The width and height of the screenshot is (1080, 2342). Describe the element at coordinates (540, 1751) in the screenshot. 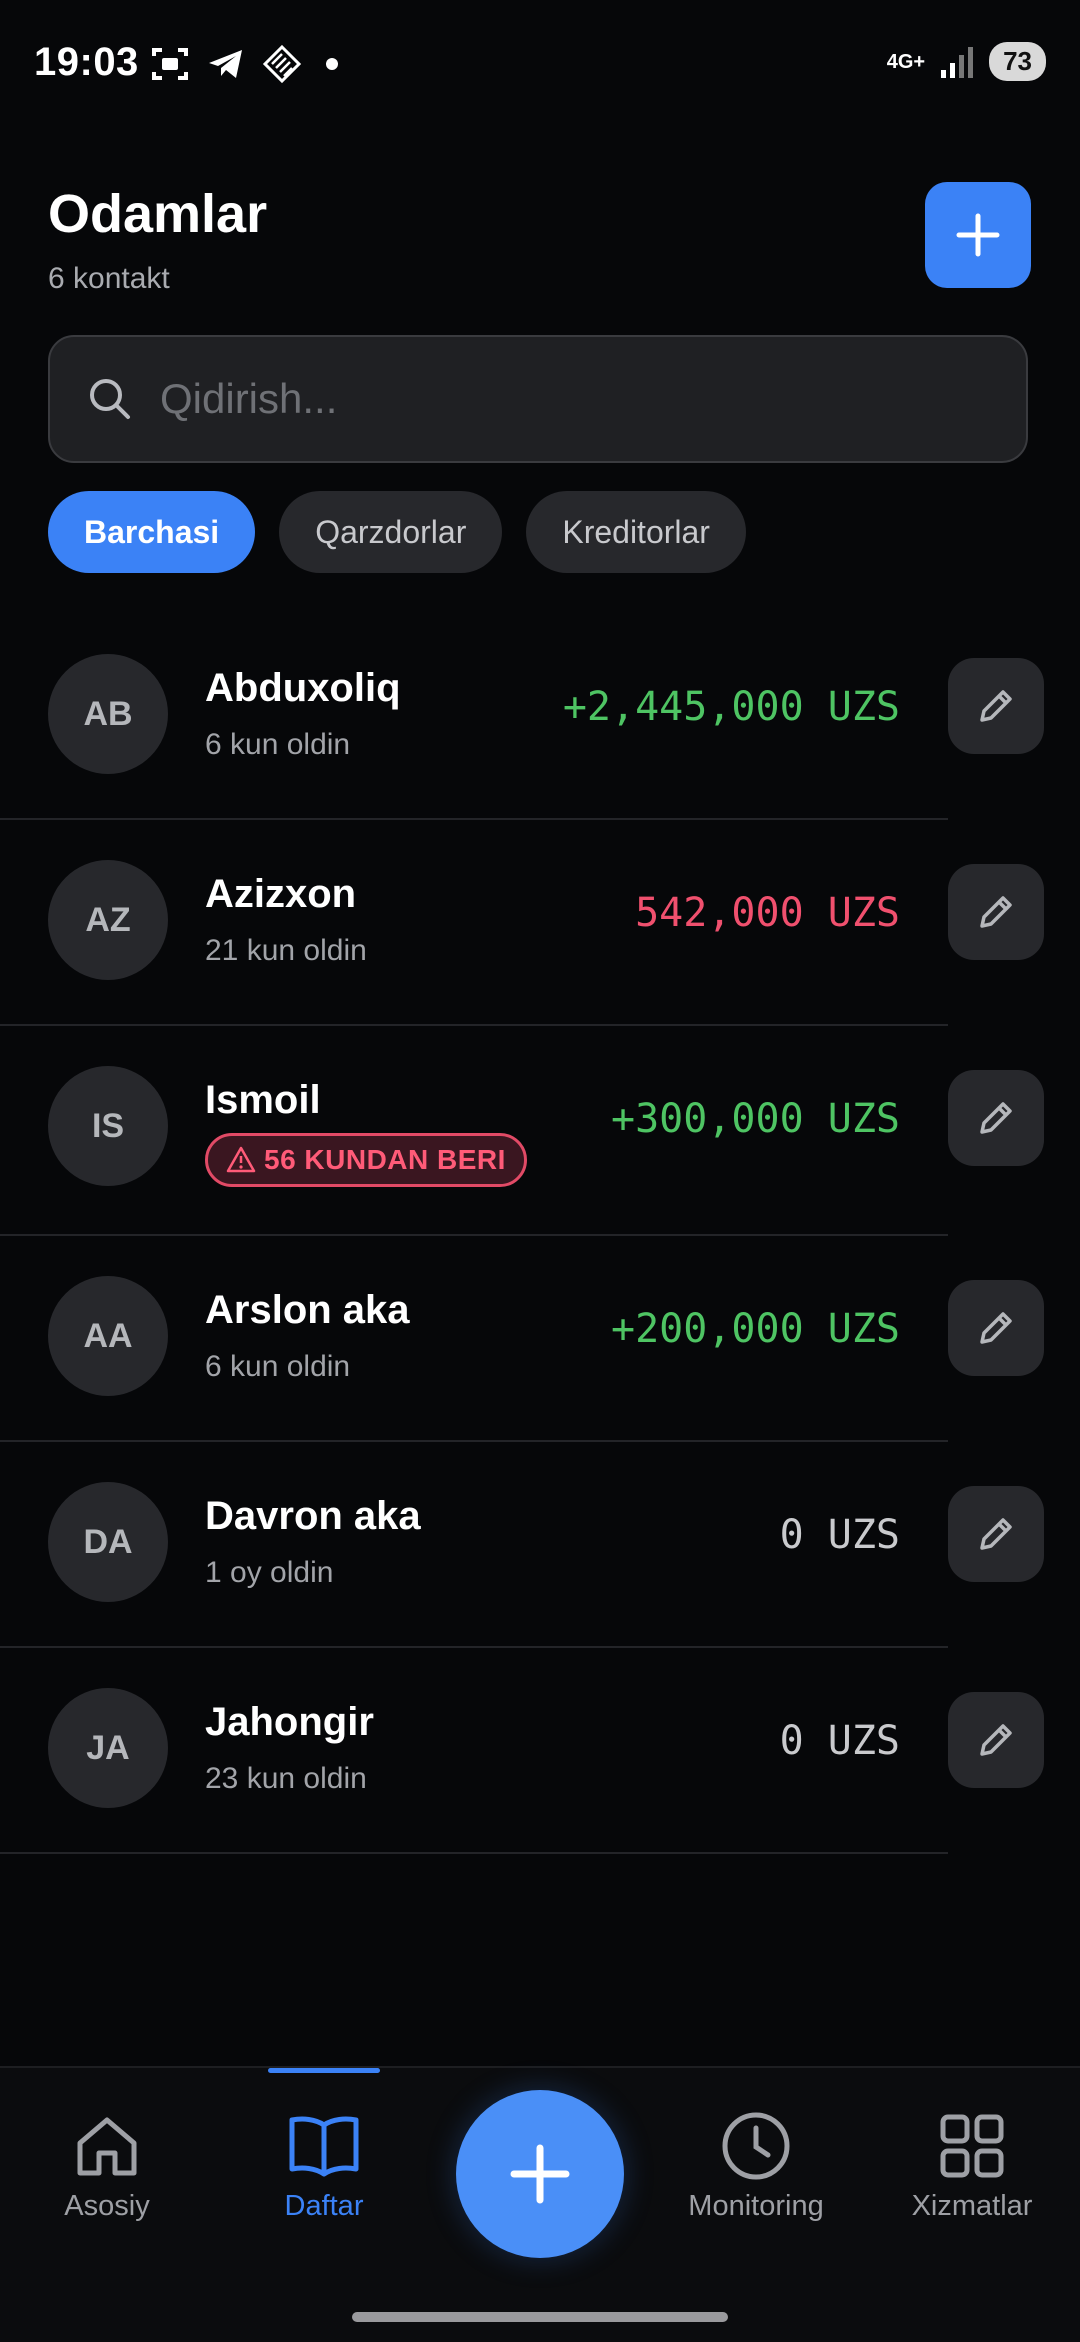

I see `list-item: JA Jahongir 23 kun oldin 0 UZS` at that location.